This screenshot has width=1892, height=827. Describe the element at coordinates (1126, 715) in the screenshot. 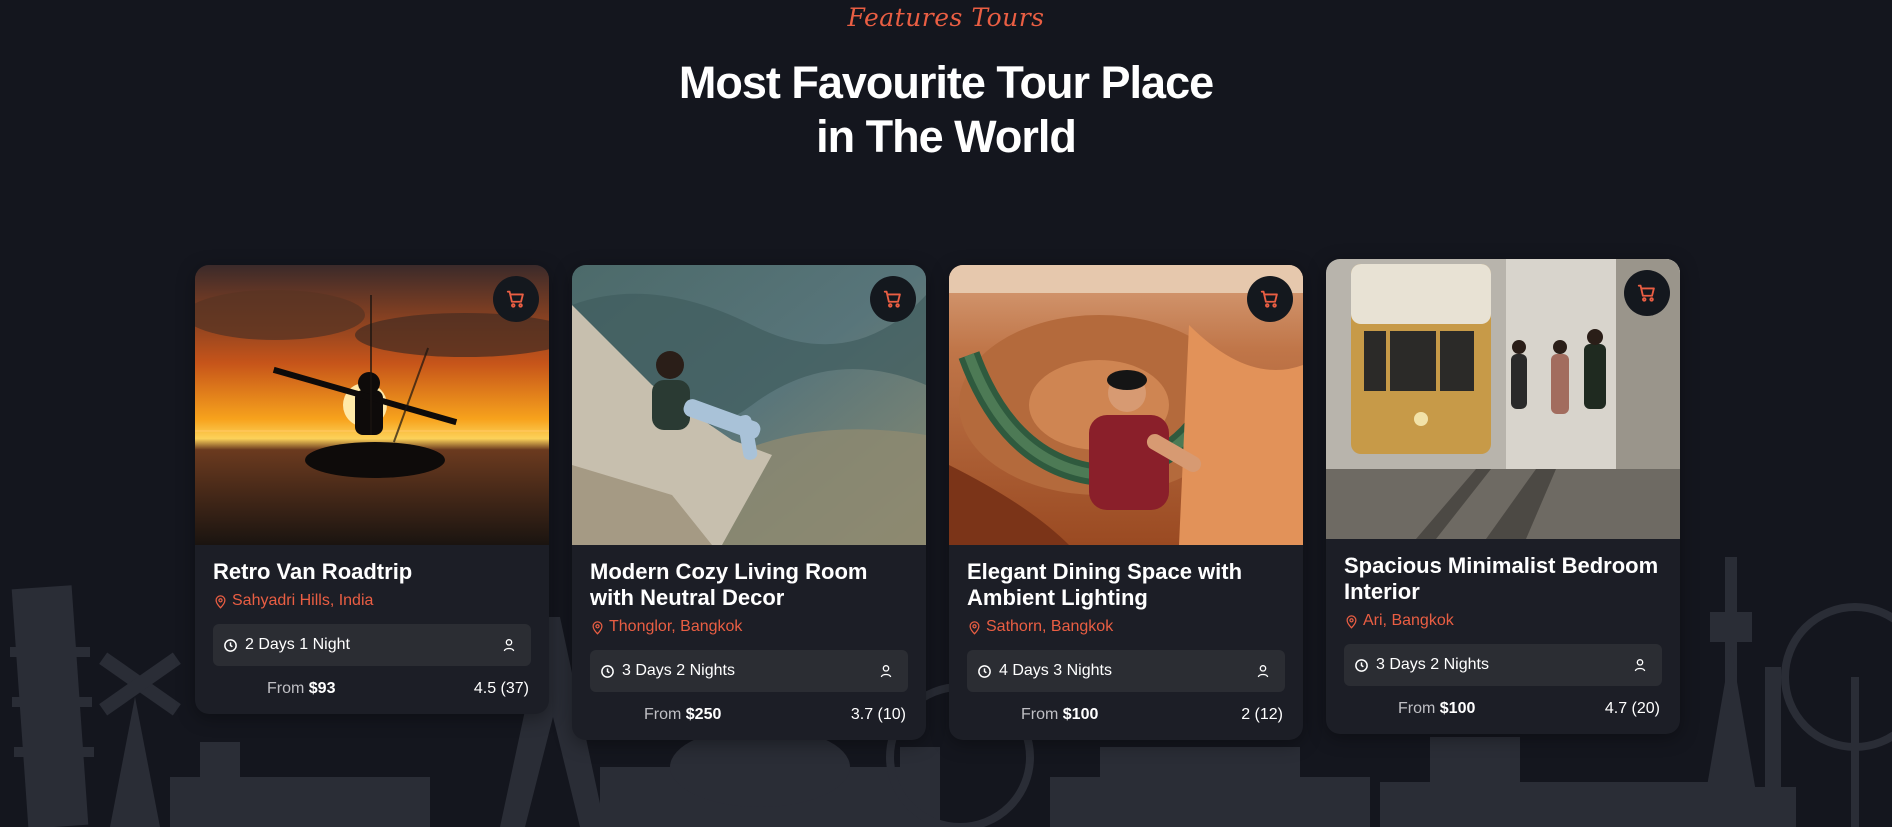

I see `tour-price-row: From $100 2 (12)` at that location.